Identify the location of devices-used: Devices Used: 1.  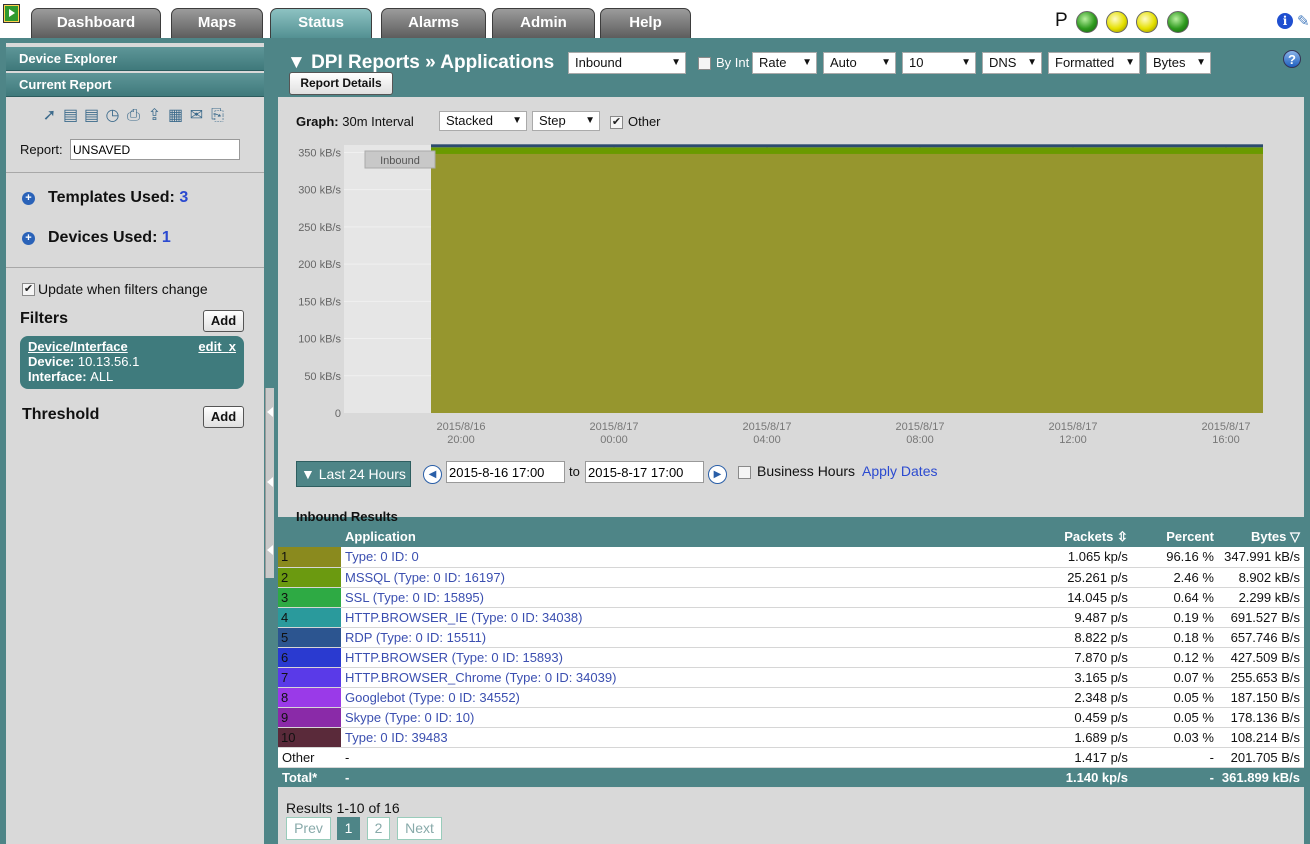
(109, 238).